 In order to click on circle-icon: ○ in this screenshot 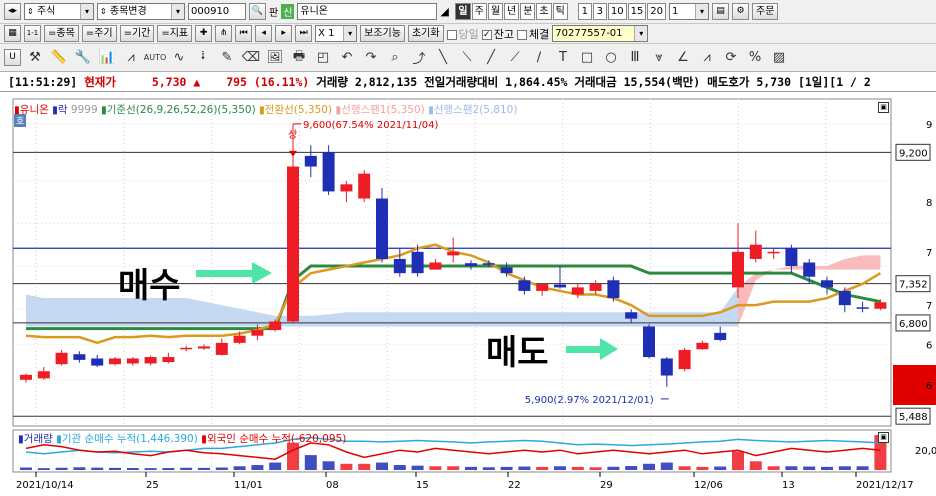, I will do `click(611, 58)`.